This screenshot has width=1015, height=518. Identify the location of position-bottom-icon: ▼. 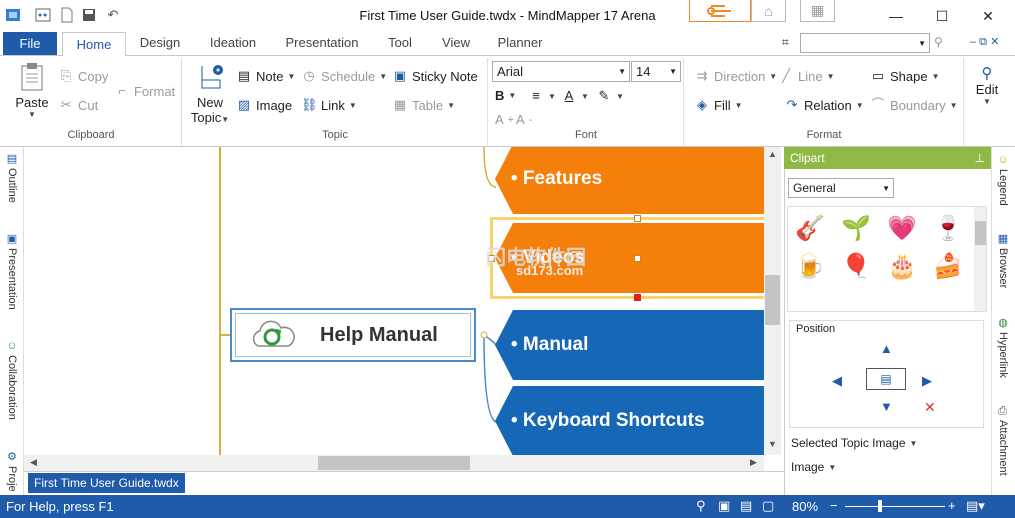
(886, 406).